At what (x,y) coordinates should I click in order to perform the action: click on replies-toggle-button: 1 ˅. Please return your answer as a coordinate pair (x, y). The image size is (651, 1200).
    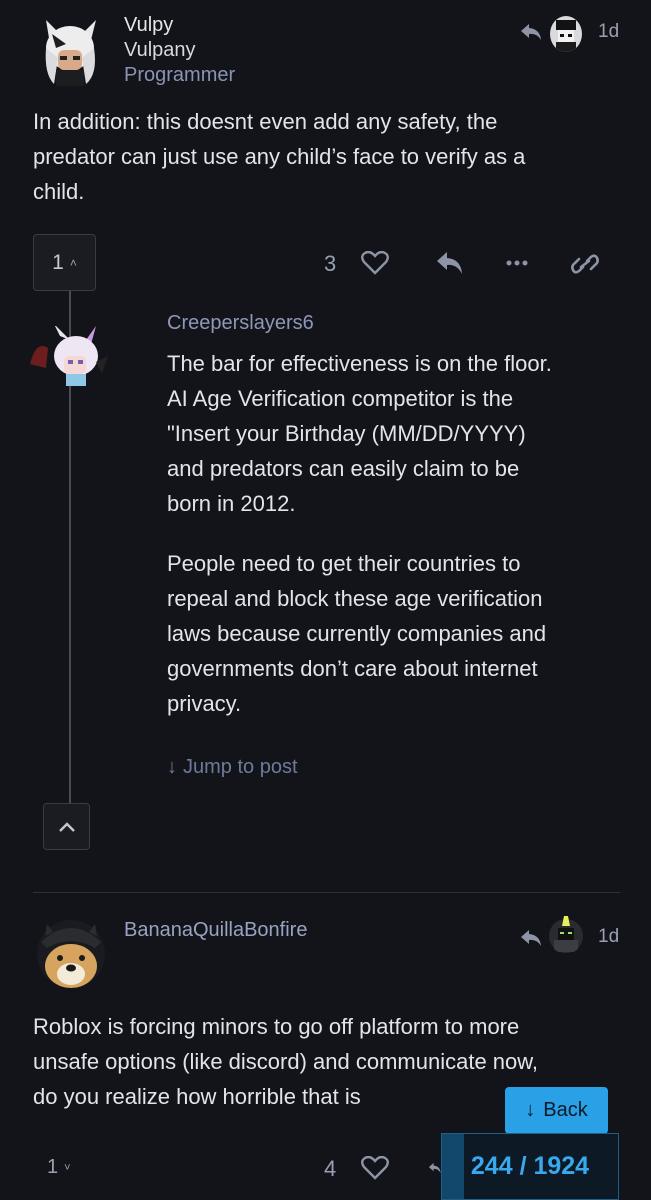
    Looking at the image, I should click on (59, 1167).